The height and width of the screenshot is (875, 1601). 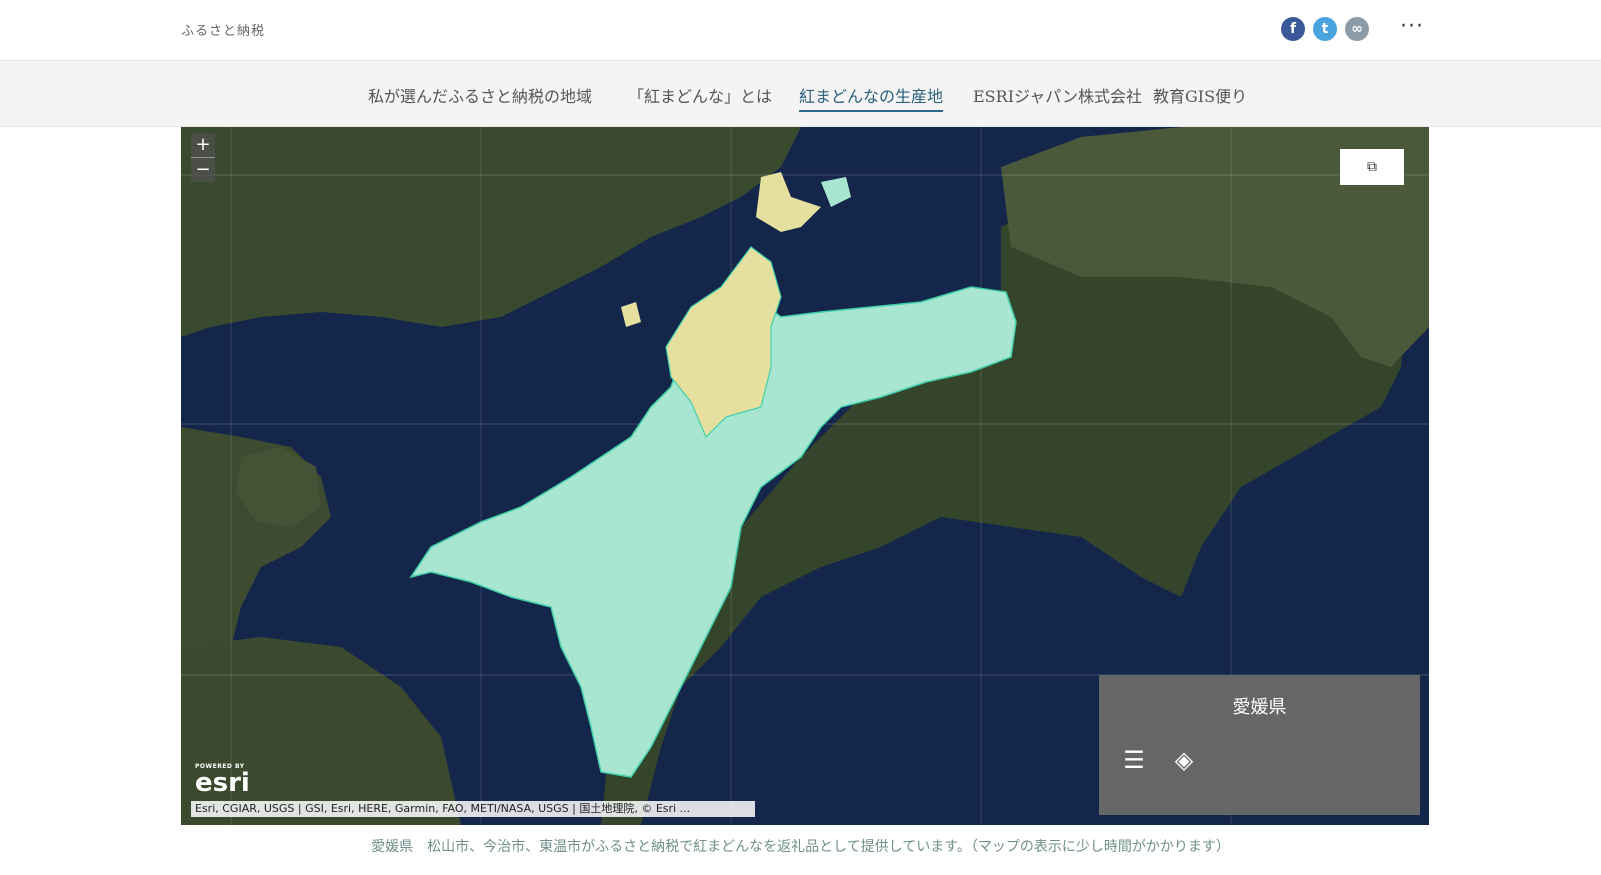 What do you see at coordinates (1259, 707) in the screenshot?
I see `legend-title: 愛媛県` at bounding box center [1259, 707].